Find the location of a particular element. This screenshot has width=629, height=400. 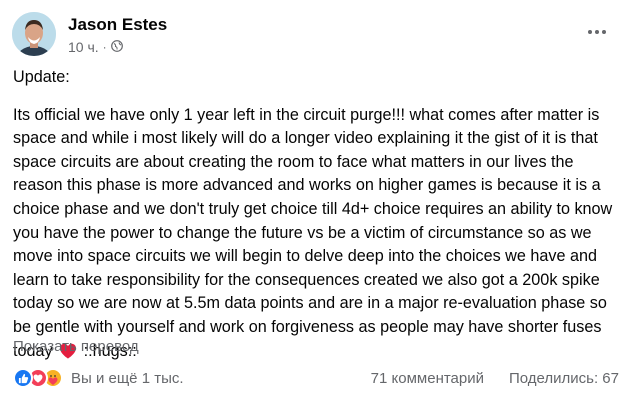

author-name: Jason Estes is located at coordinates (117, 25).